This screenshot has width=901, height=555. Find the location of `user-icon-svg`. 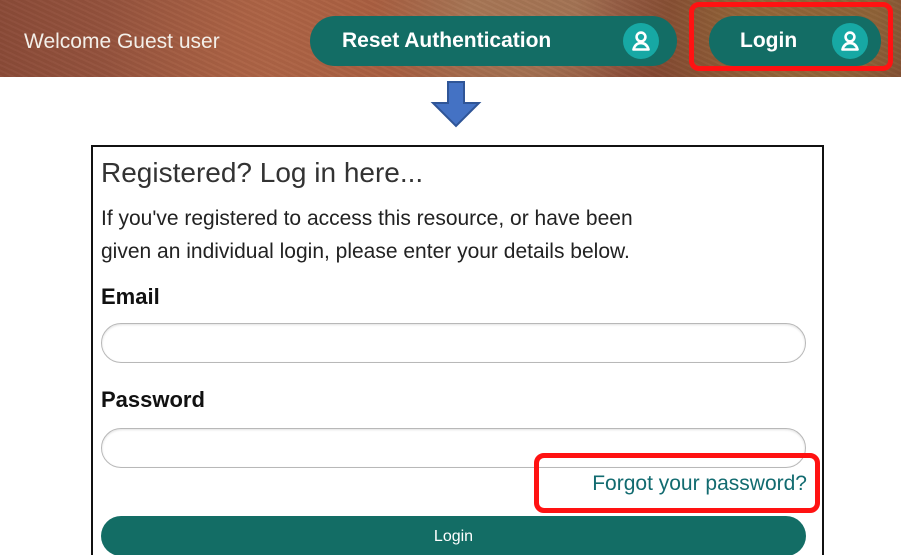

user-icon-svg is located at coordinates (641, 41).